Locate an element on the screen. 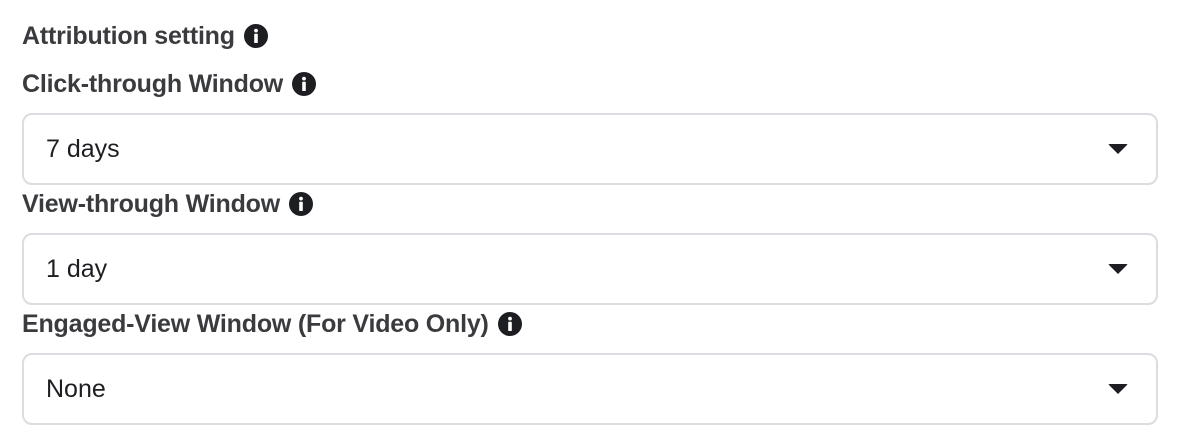 The width and height of the screenshot is (1180, 448). click-through-window-label: Click-through Window is located at coordinates (153, 83).